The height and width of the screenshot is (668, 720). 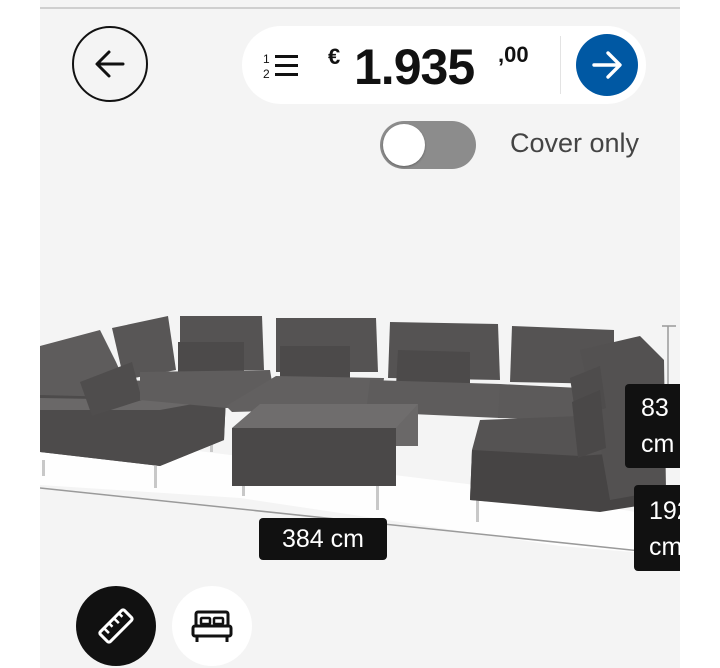 I want to click on bed-icon, so click(x=212, y=626).